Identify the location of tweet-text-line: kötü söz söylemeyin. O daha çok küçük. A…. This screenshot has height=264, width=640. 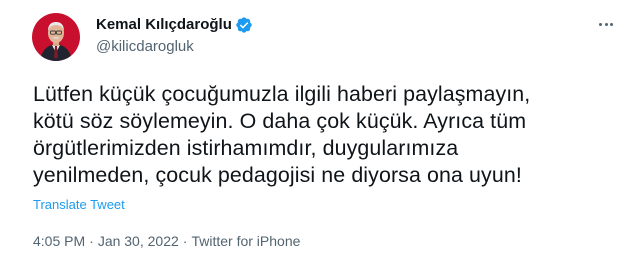
(280, 121).